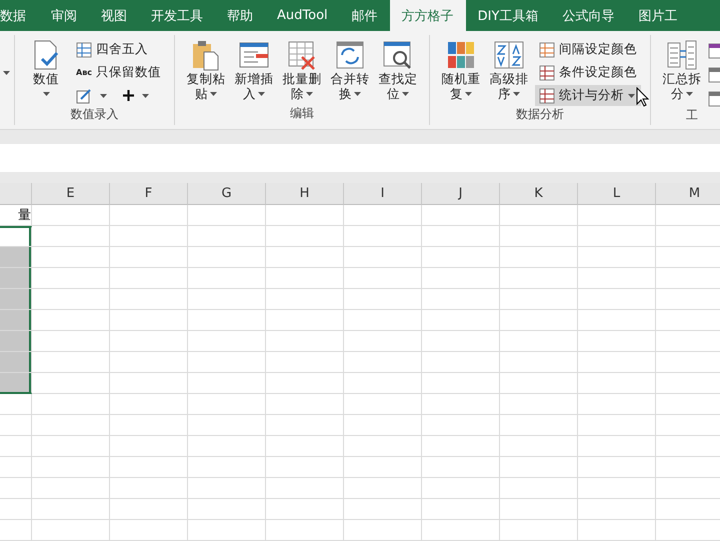 The height and width of the screenshot is (541, 720). I want to click on ribbon-tab: 数据, so click(19, 15).